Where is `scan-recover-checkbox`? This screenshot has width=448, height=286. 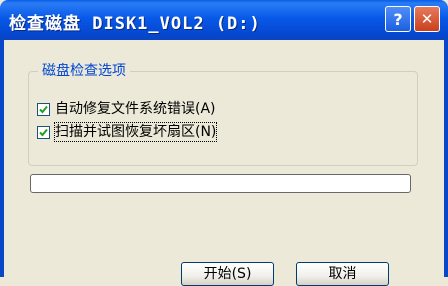
scan-recover-checkbox is located at coordinates (43, 132).